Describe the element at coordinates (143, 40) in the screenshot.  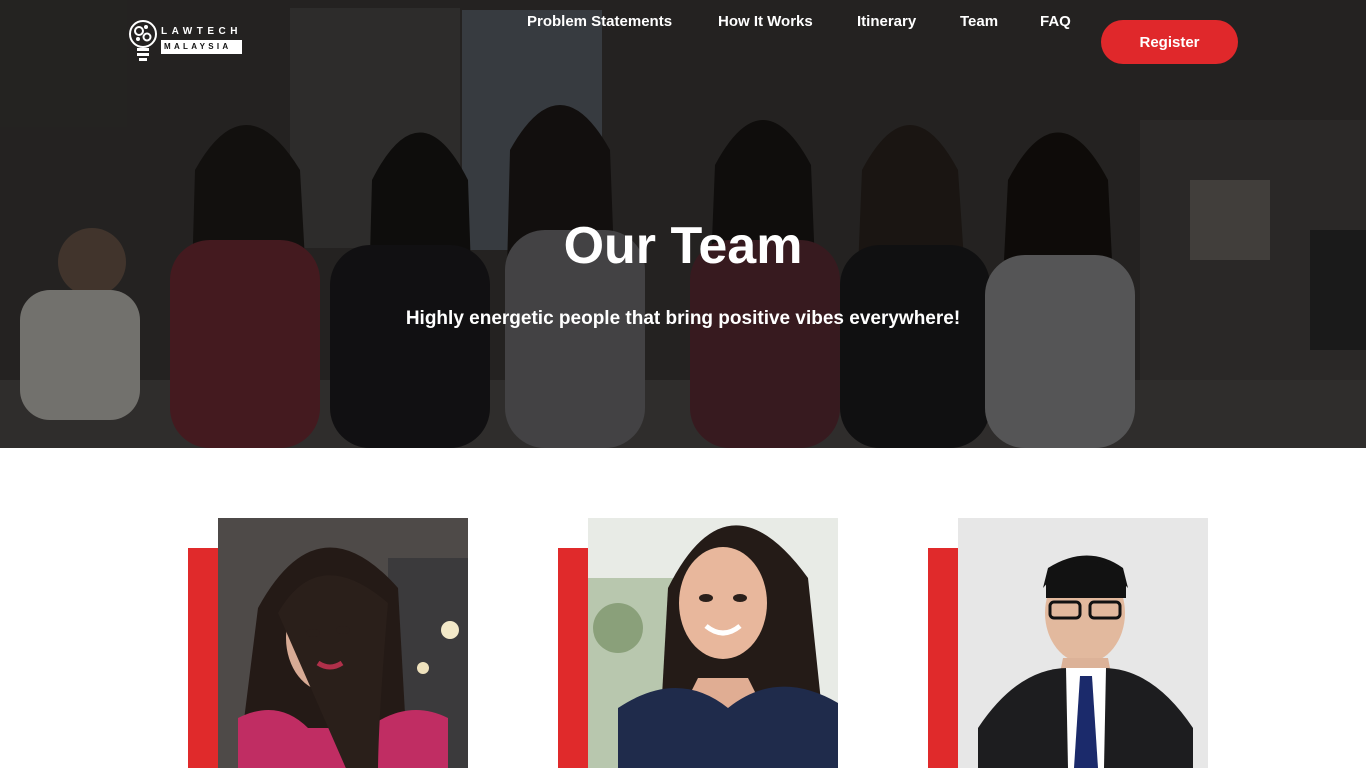
I see `lightbulb-gears-icon` at that location.